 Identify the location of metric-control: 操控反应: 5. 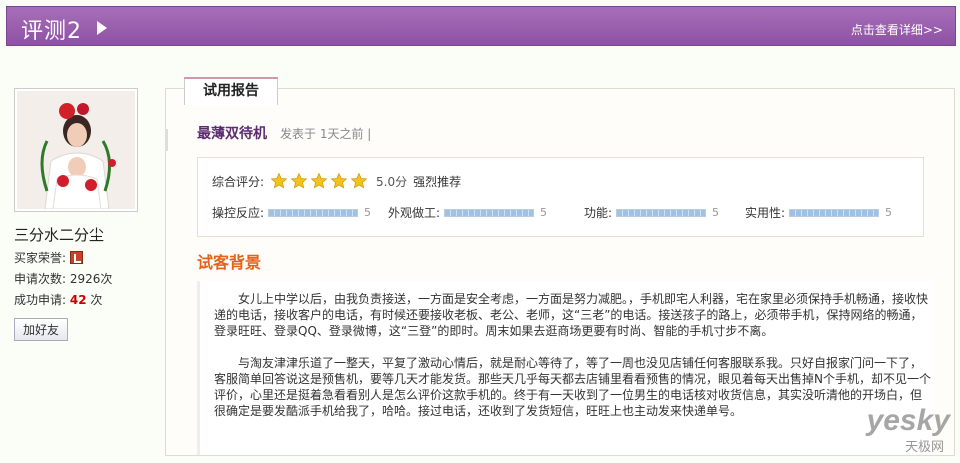
(291, 212).